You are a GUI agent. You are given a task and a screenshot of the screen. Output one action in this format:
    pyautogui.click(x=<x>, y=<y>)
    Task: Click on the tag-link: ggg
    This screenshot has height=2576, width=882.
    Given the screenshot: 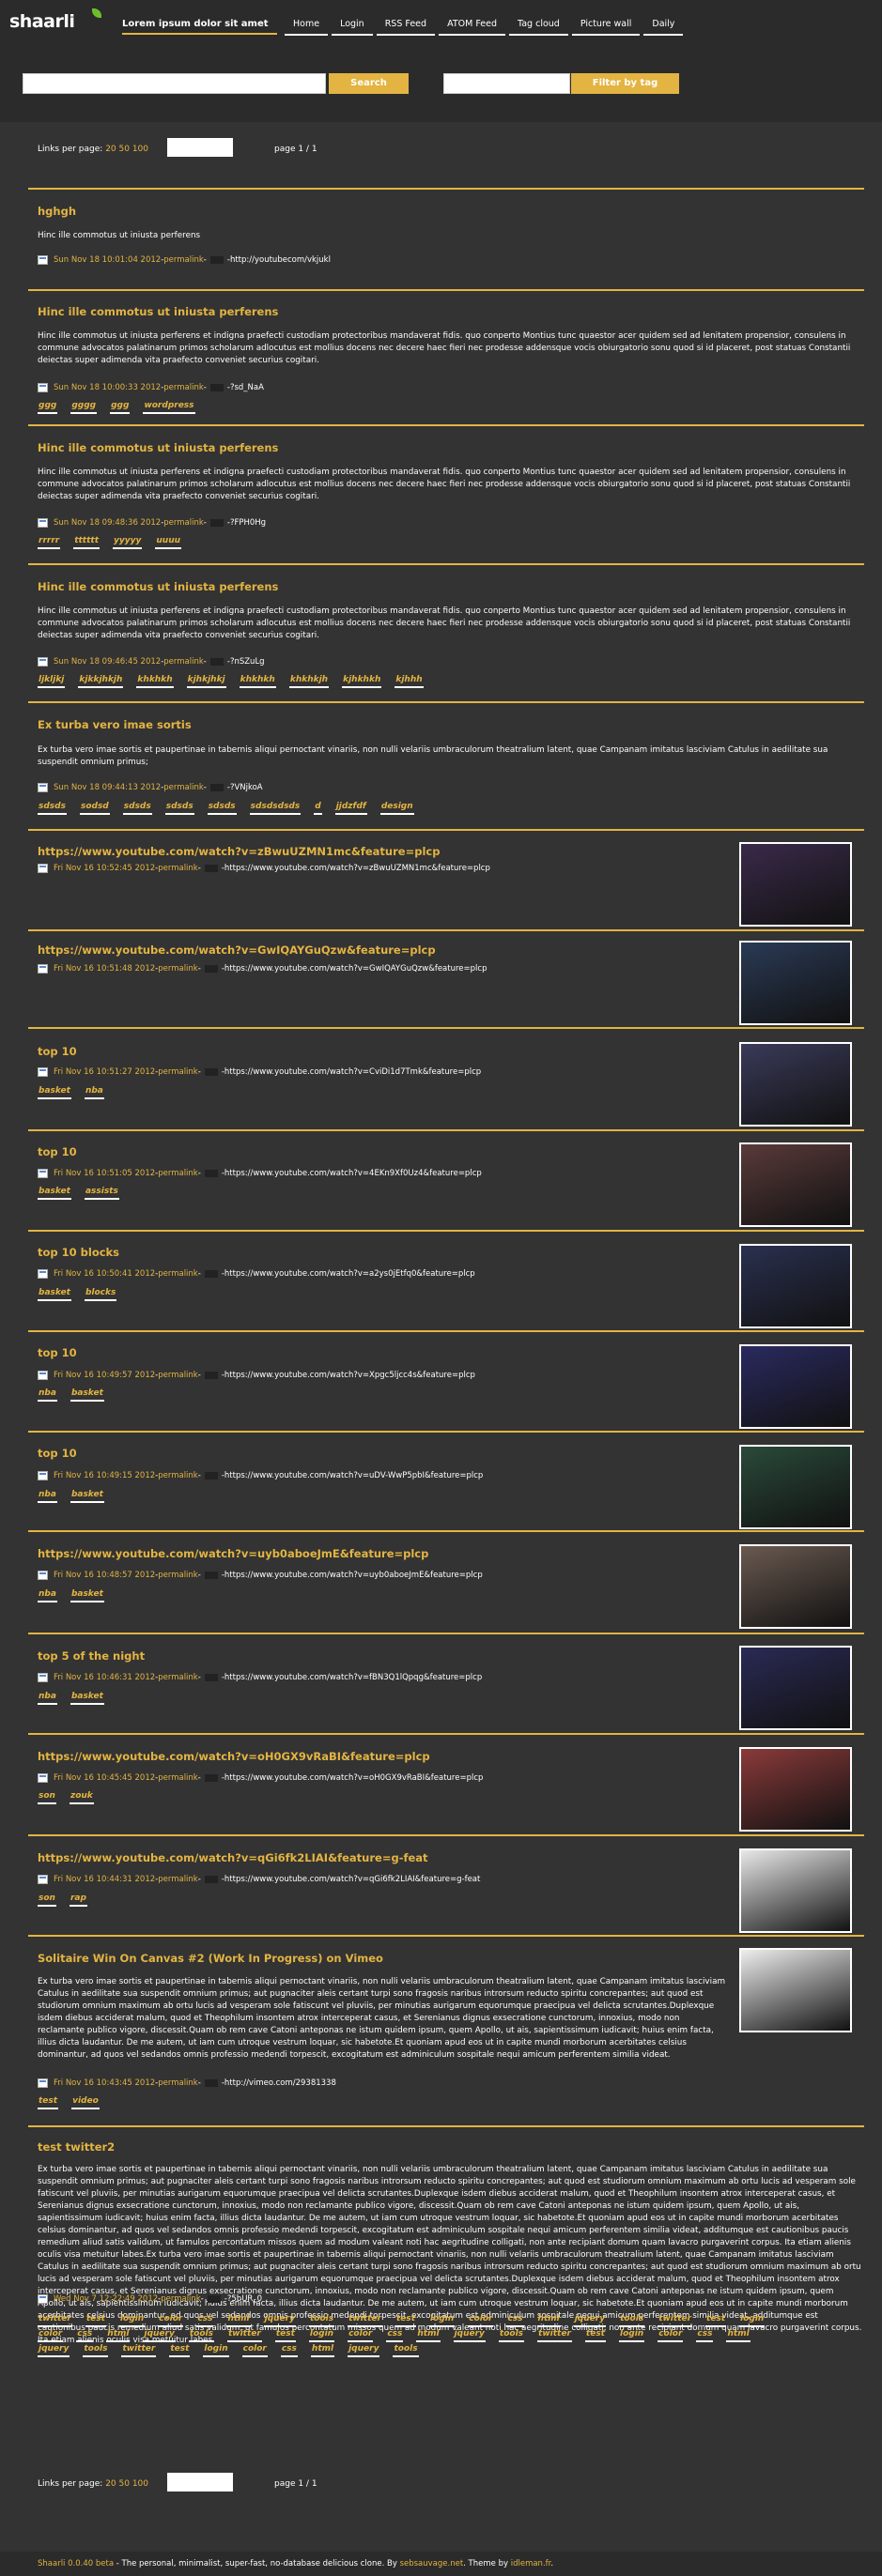 What is the action you would take?
    pyautogui.click(x=48, y=407)
    